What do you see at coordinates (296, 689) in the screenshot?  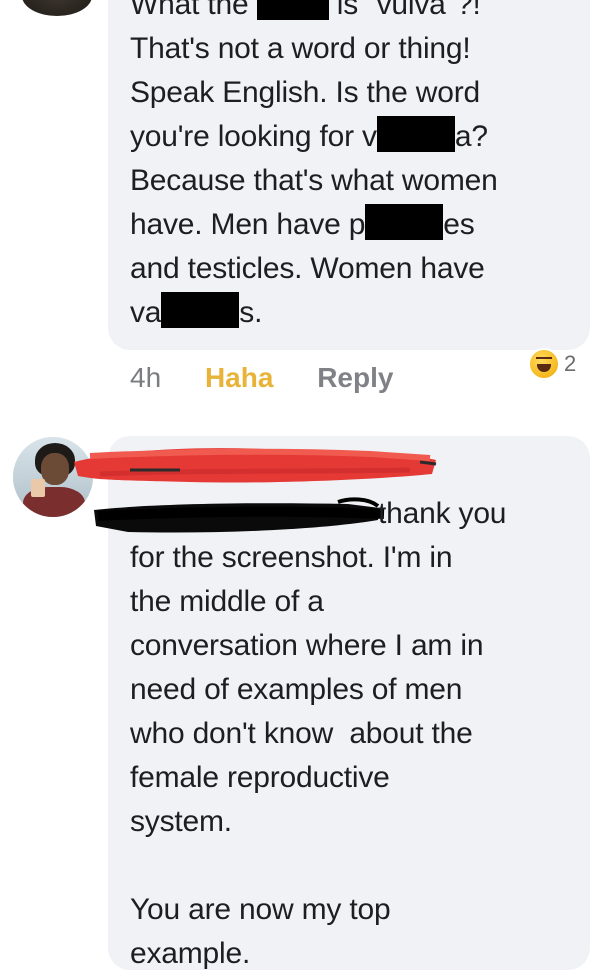 I see `comment-2-line-5: need of examples of men` at bounding box center [296, 689].